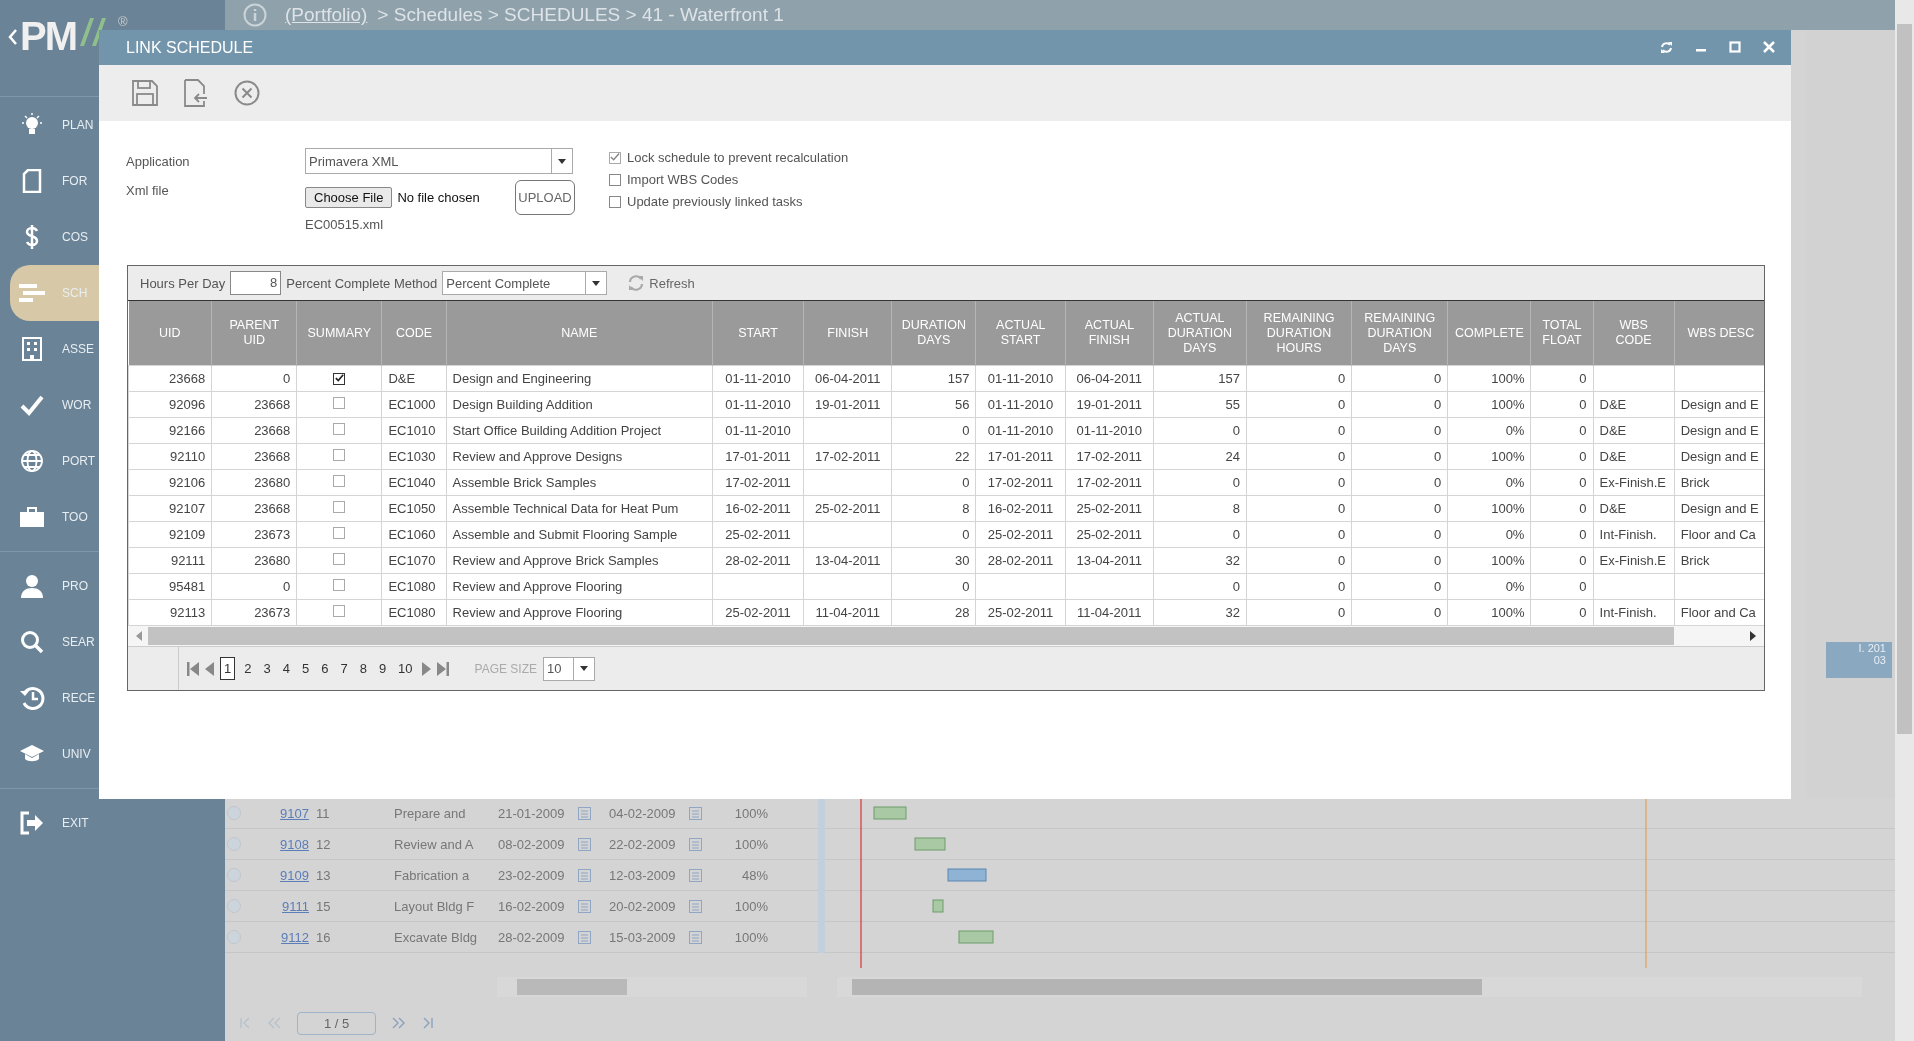 The height and width of the screenshot is (1041, 1914). I want to click on table-cell-text: Prepare and, so click(430, 813).